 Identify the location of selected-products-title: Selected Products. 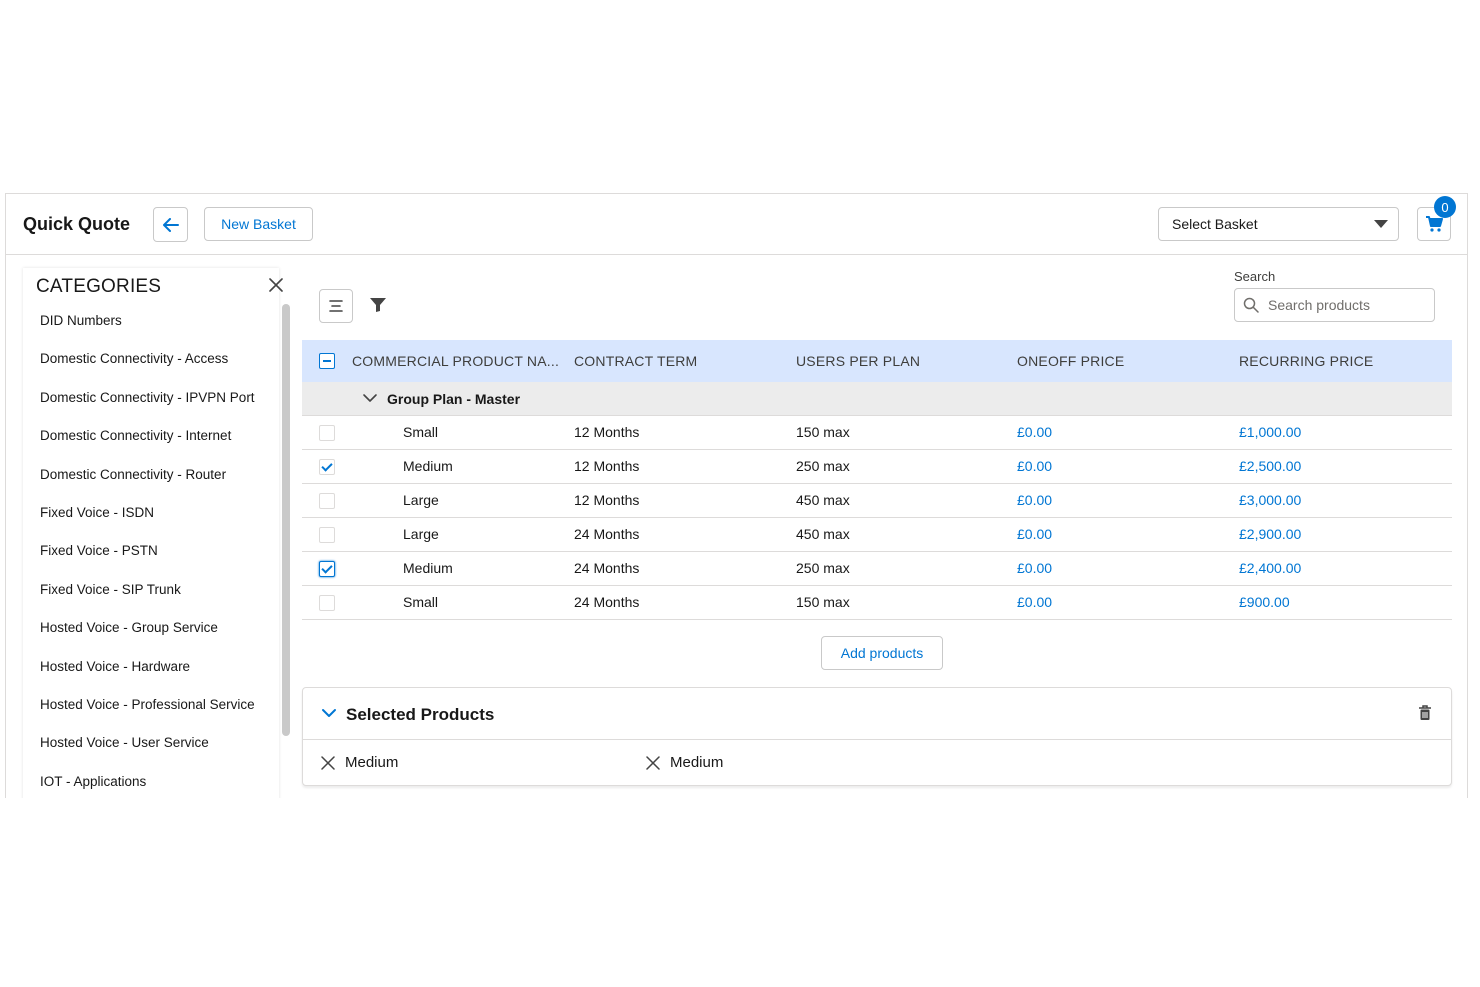
(420, 714).